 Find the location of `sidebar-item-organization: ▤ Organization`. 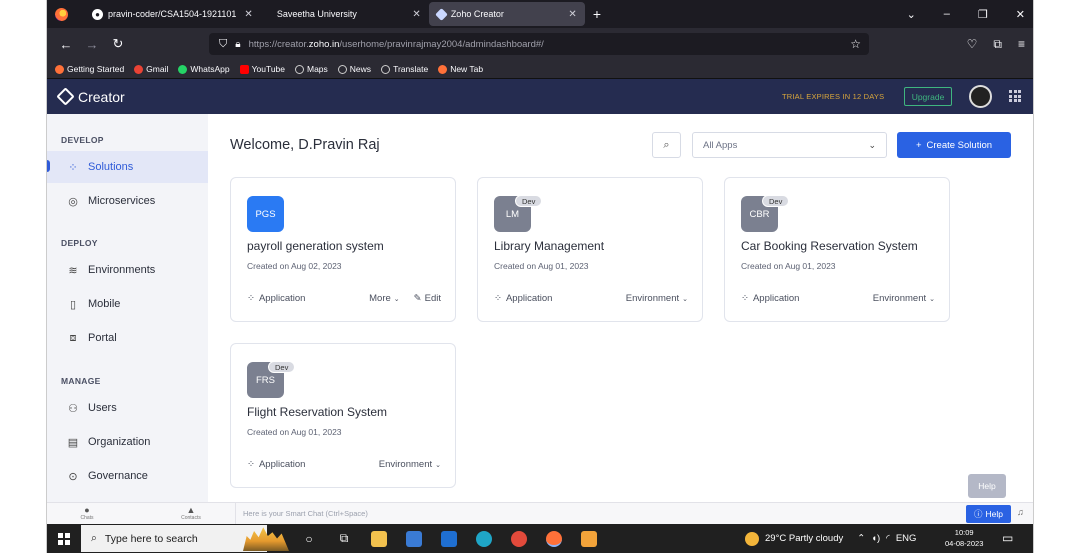

sidebar-item-organization: ▤ Organization is located at coordinates (127, 442).